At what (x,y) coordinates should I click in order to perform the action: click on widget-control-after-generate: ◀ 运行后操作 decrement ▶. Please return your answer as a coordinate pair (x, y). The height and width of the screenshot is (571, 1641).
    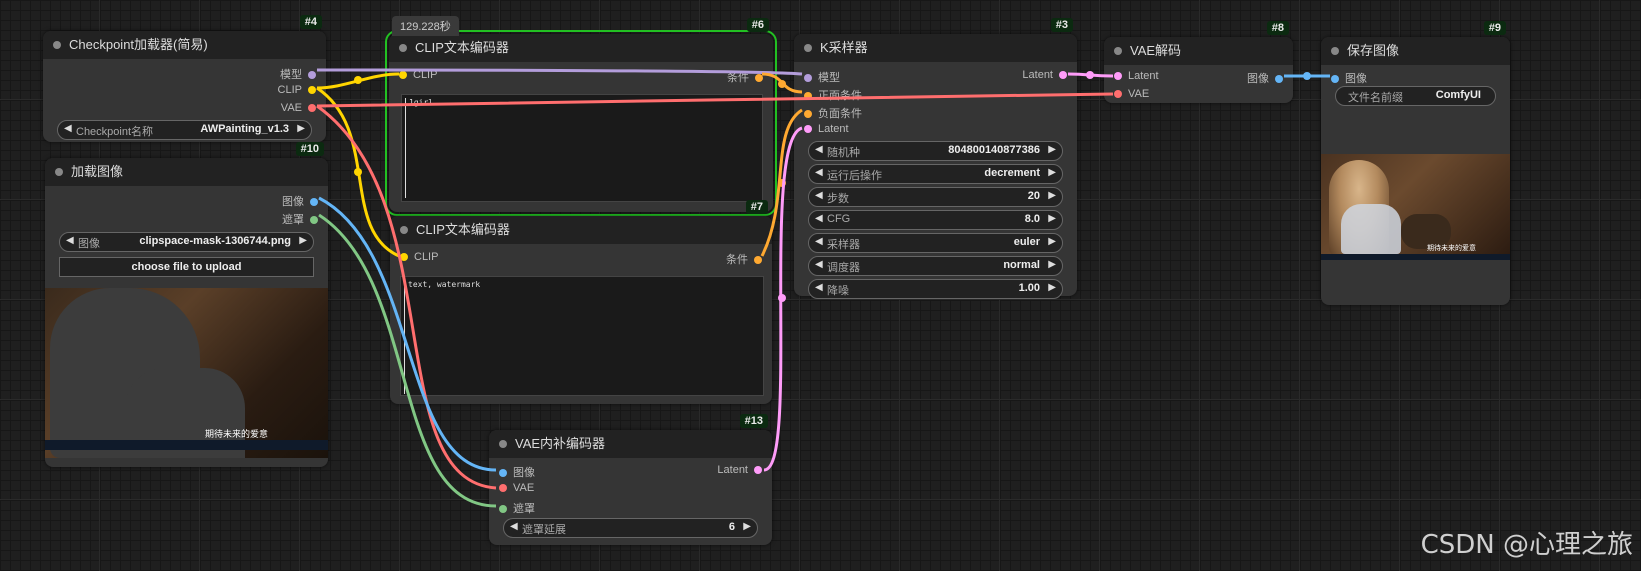
    Looking at the image, I should click on (935, 174).